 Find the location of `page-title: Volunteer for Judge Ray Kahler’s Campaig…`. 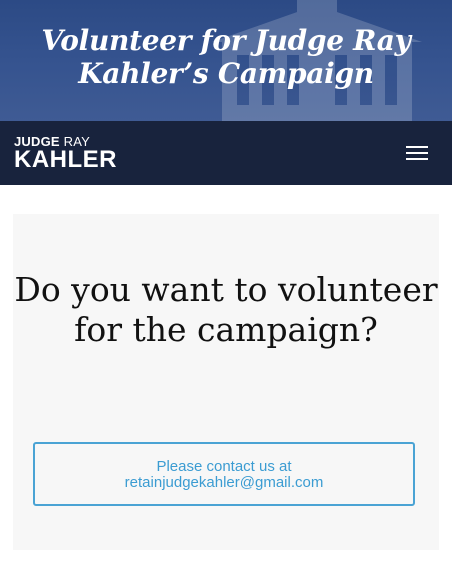

page-title: Volunteer for Judge Ray Kahler’s Campaig… is located at coordinates (226, 57).